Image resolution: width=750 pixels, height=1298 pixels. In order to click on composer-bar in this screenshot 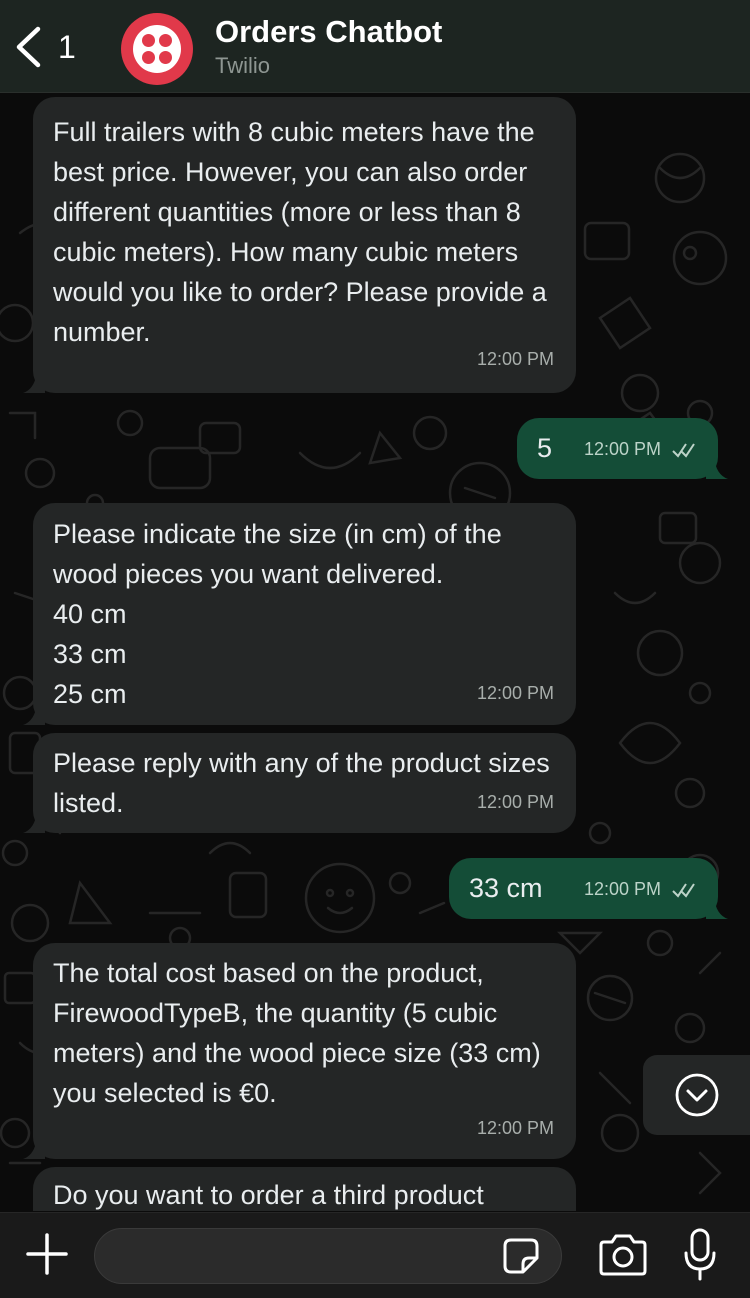, I will do `click(375, 1255)`.